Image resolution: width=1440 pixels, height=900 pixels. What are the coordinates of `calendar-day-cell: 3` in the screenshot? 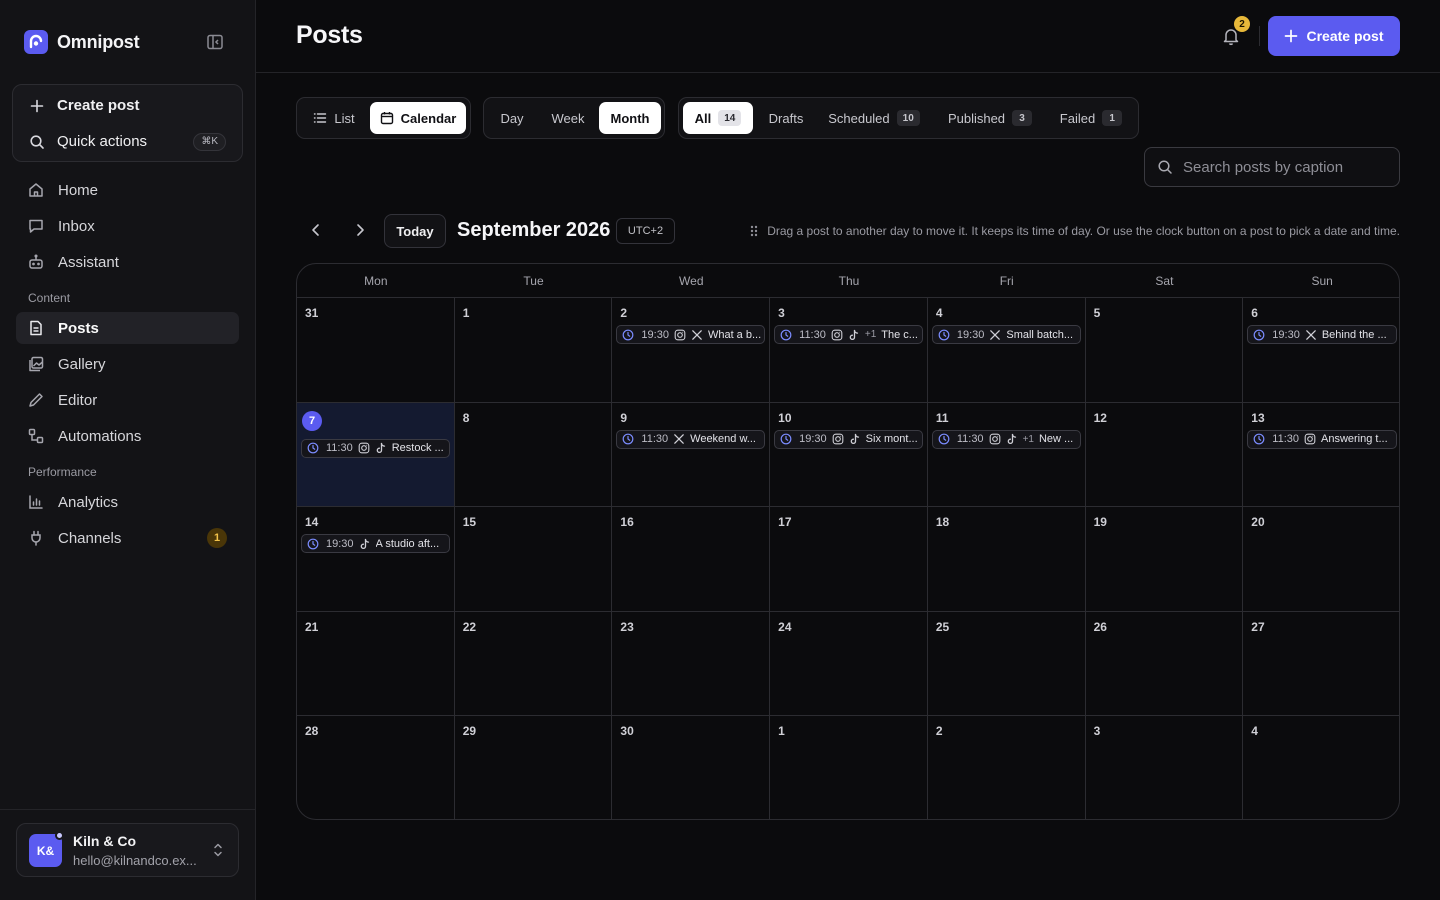 It's located at (1165, 767).